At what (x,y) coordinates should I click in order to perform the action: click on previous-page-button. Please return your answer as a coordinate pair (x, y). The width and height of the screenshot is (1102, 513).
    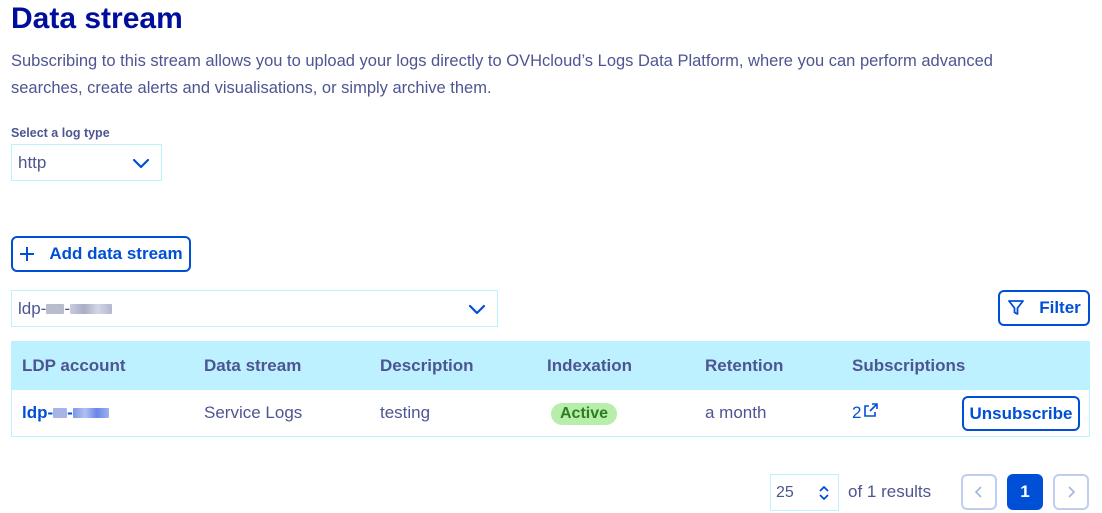
    Looking at the image, I should click on (979, 492).